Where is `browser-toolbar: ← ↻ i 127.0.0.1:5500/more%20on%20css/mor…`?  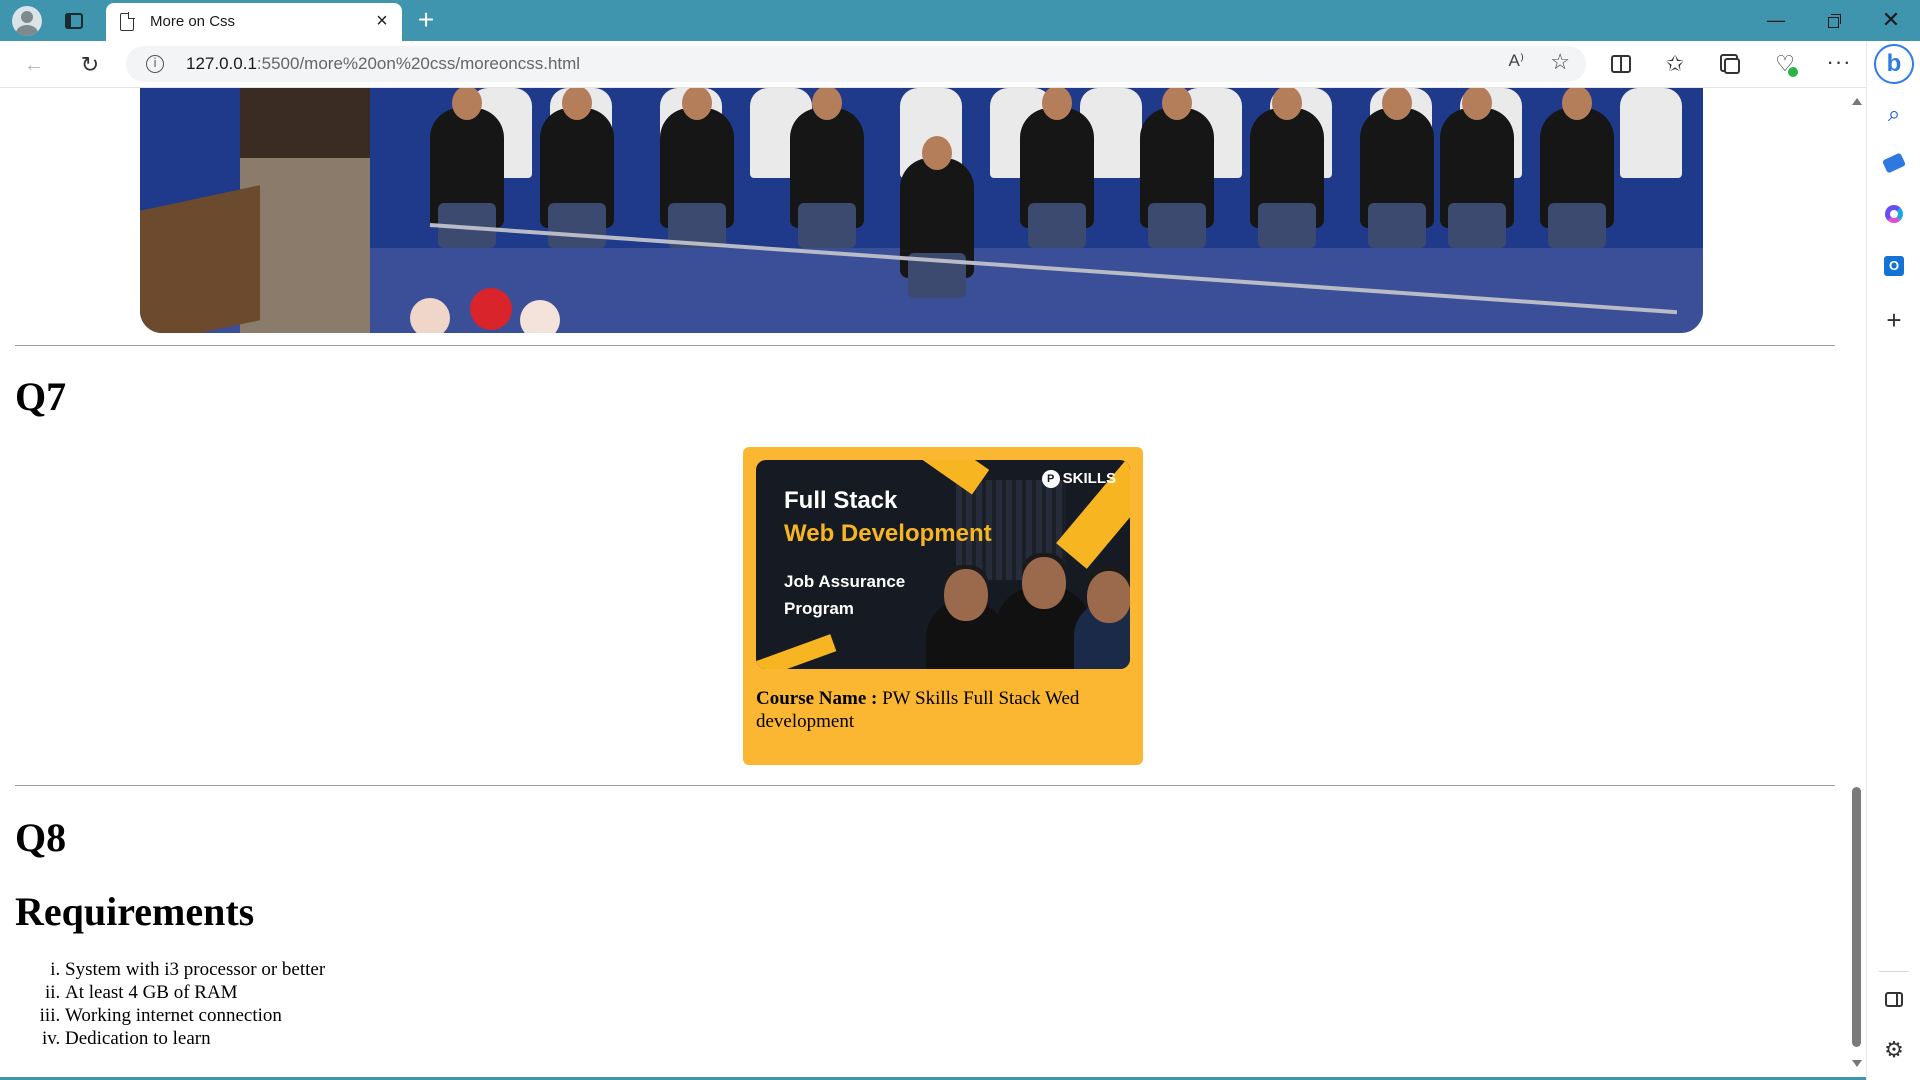
browser-toolbar: ← ↻ i 127.0.0.1:5500/more%20on%20css/mor… is located at coordinates (933, 64).